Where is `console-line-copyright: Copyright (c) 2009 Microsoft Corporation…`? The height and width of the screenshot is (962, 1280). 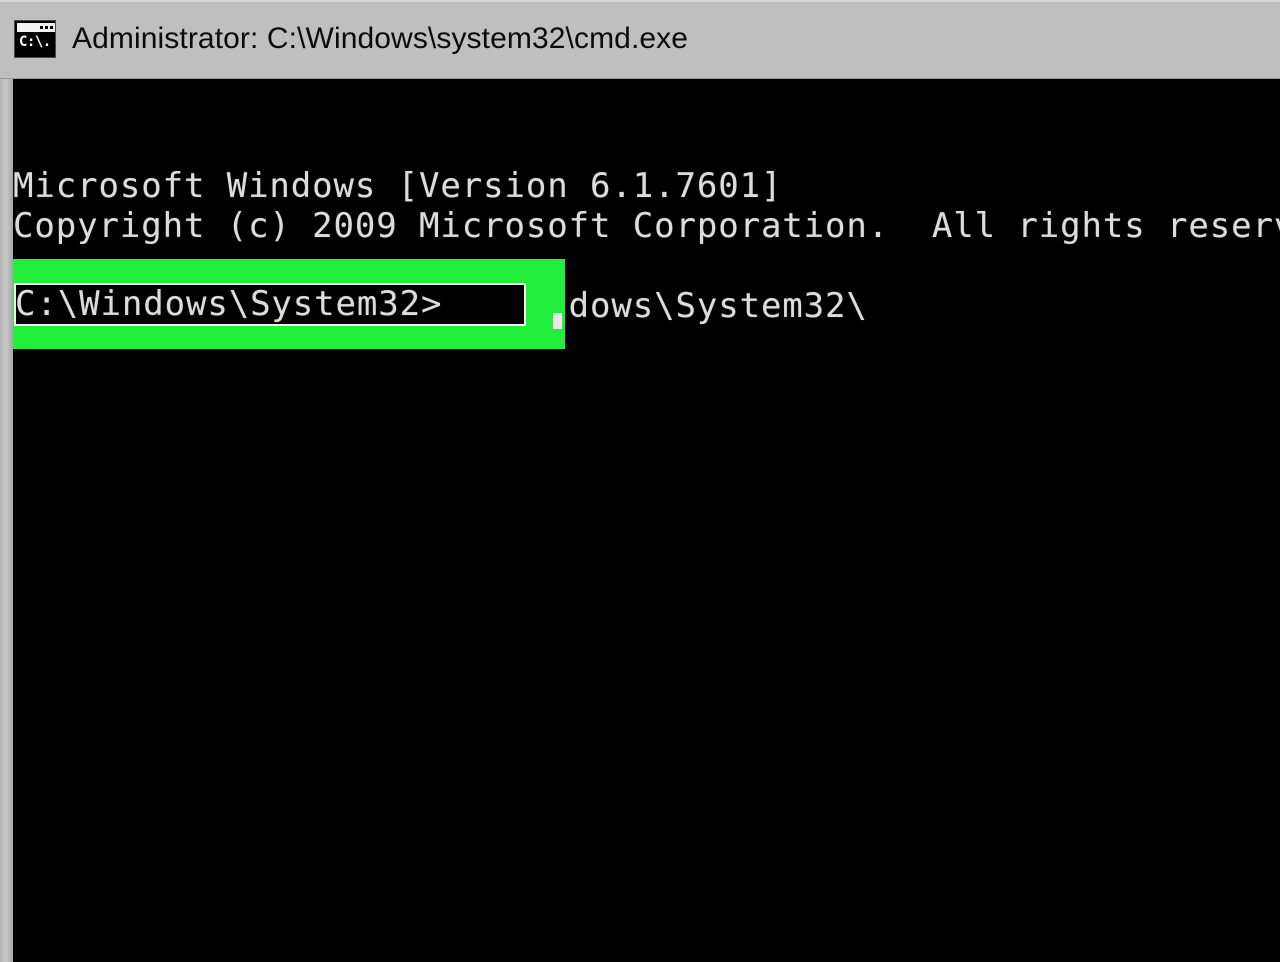 console-line-copyright: Copyright (c) 2009 Microsoft Corporation… is located at coordinates (646, 226).